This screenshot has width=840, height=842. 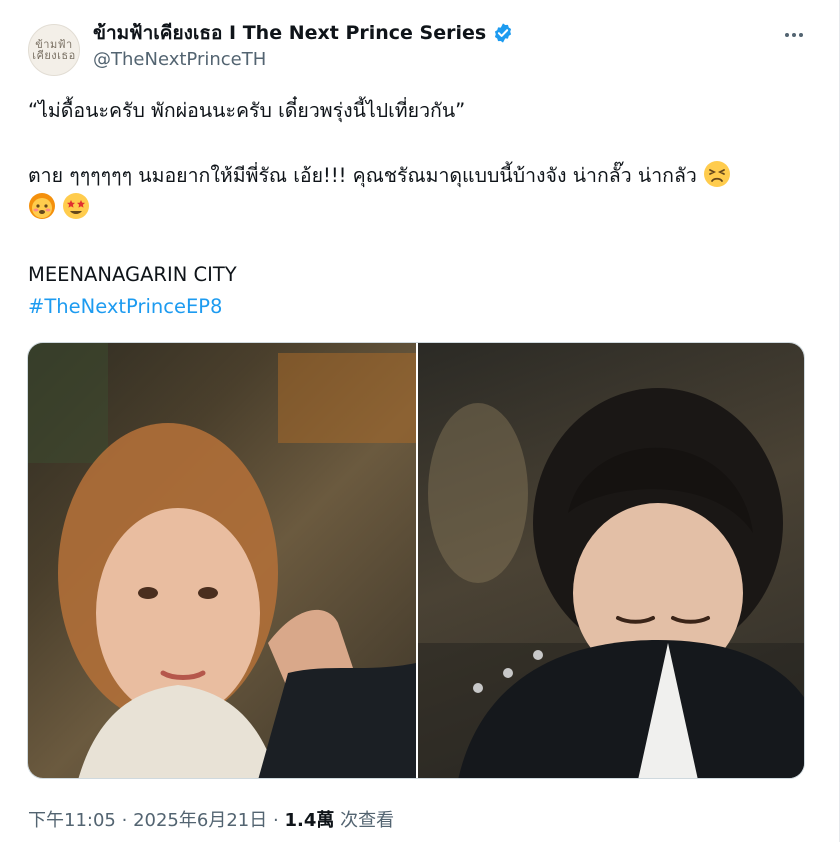 What do you see at coordinates (303, 33) in the screenshot?
I see `author-name-row: ข้ามฟ้าเคียงเธอ I The Next Prince Series` at bounding box center [303, 33].